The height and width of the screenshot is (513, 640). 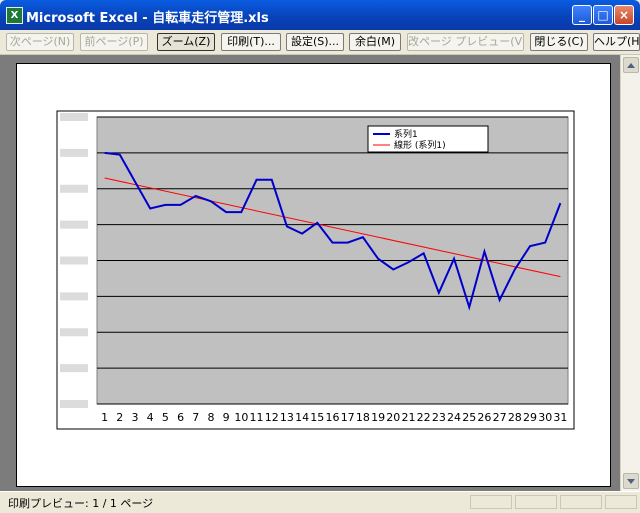 I want to click on x-tick-label: 13, so click(x=287, y=417).